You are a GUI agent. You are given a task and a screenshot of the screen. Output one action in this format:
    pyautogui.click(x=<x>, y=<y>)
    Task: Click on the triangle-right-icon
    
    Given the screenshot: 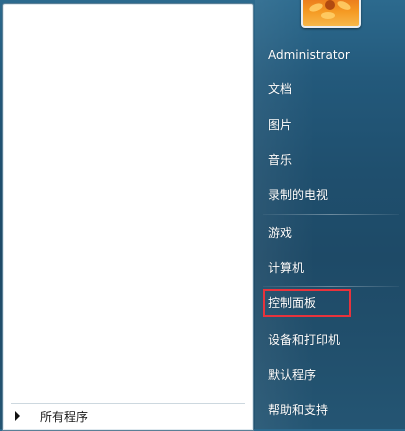 What is the action you would take?
    pyautogui.click(x=17, y=416)
    